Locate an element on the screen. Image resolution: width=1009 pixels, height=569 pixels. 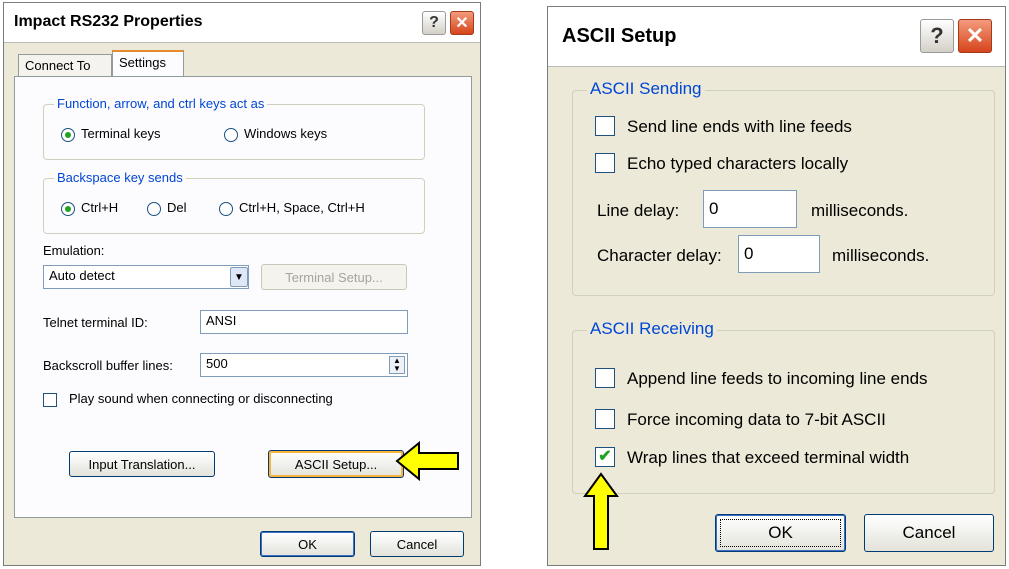
wrap-lines-checkbox: ✔ is located at coordinates (605, 457).